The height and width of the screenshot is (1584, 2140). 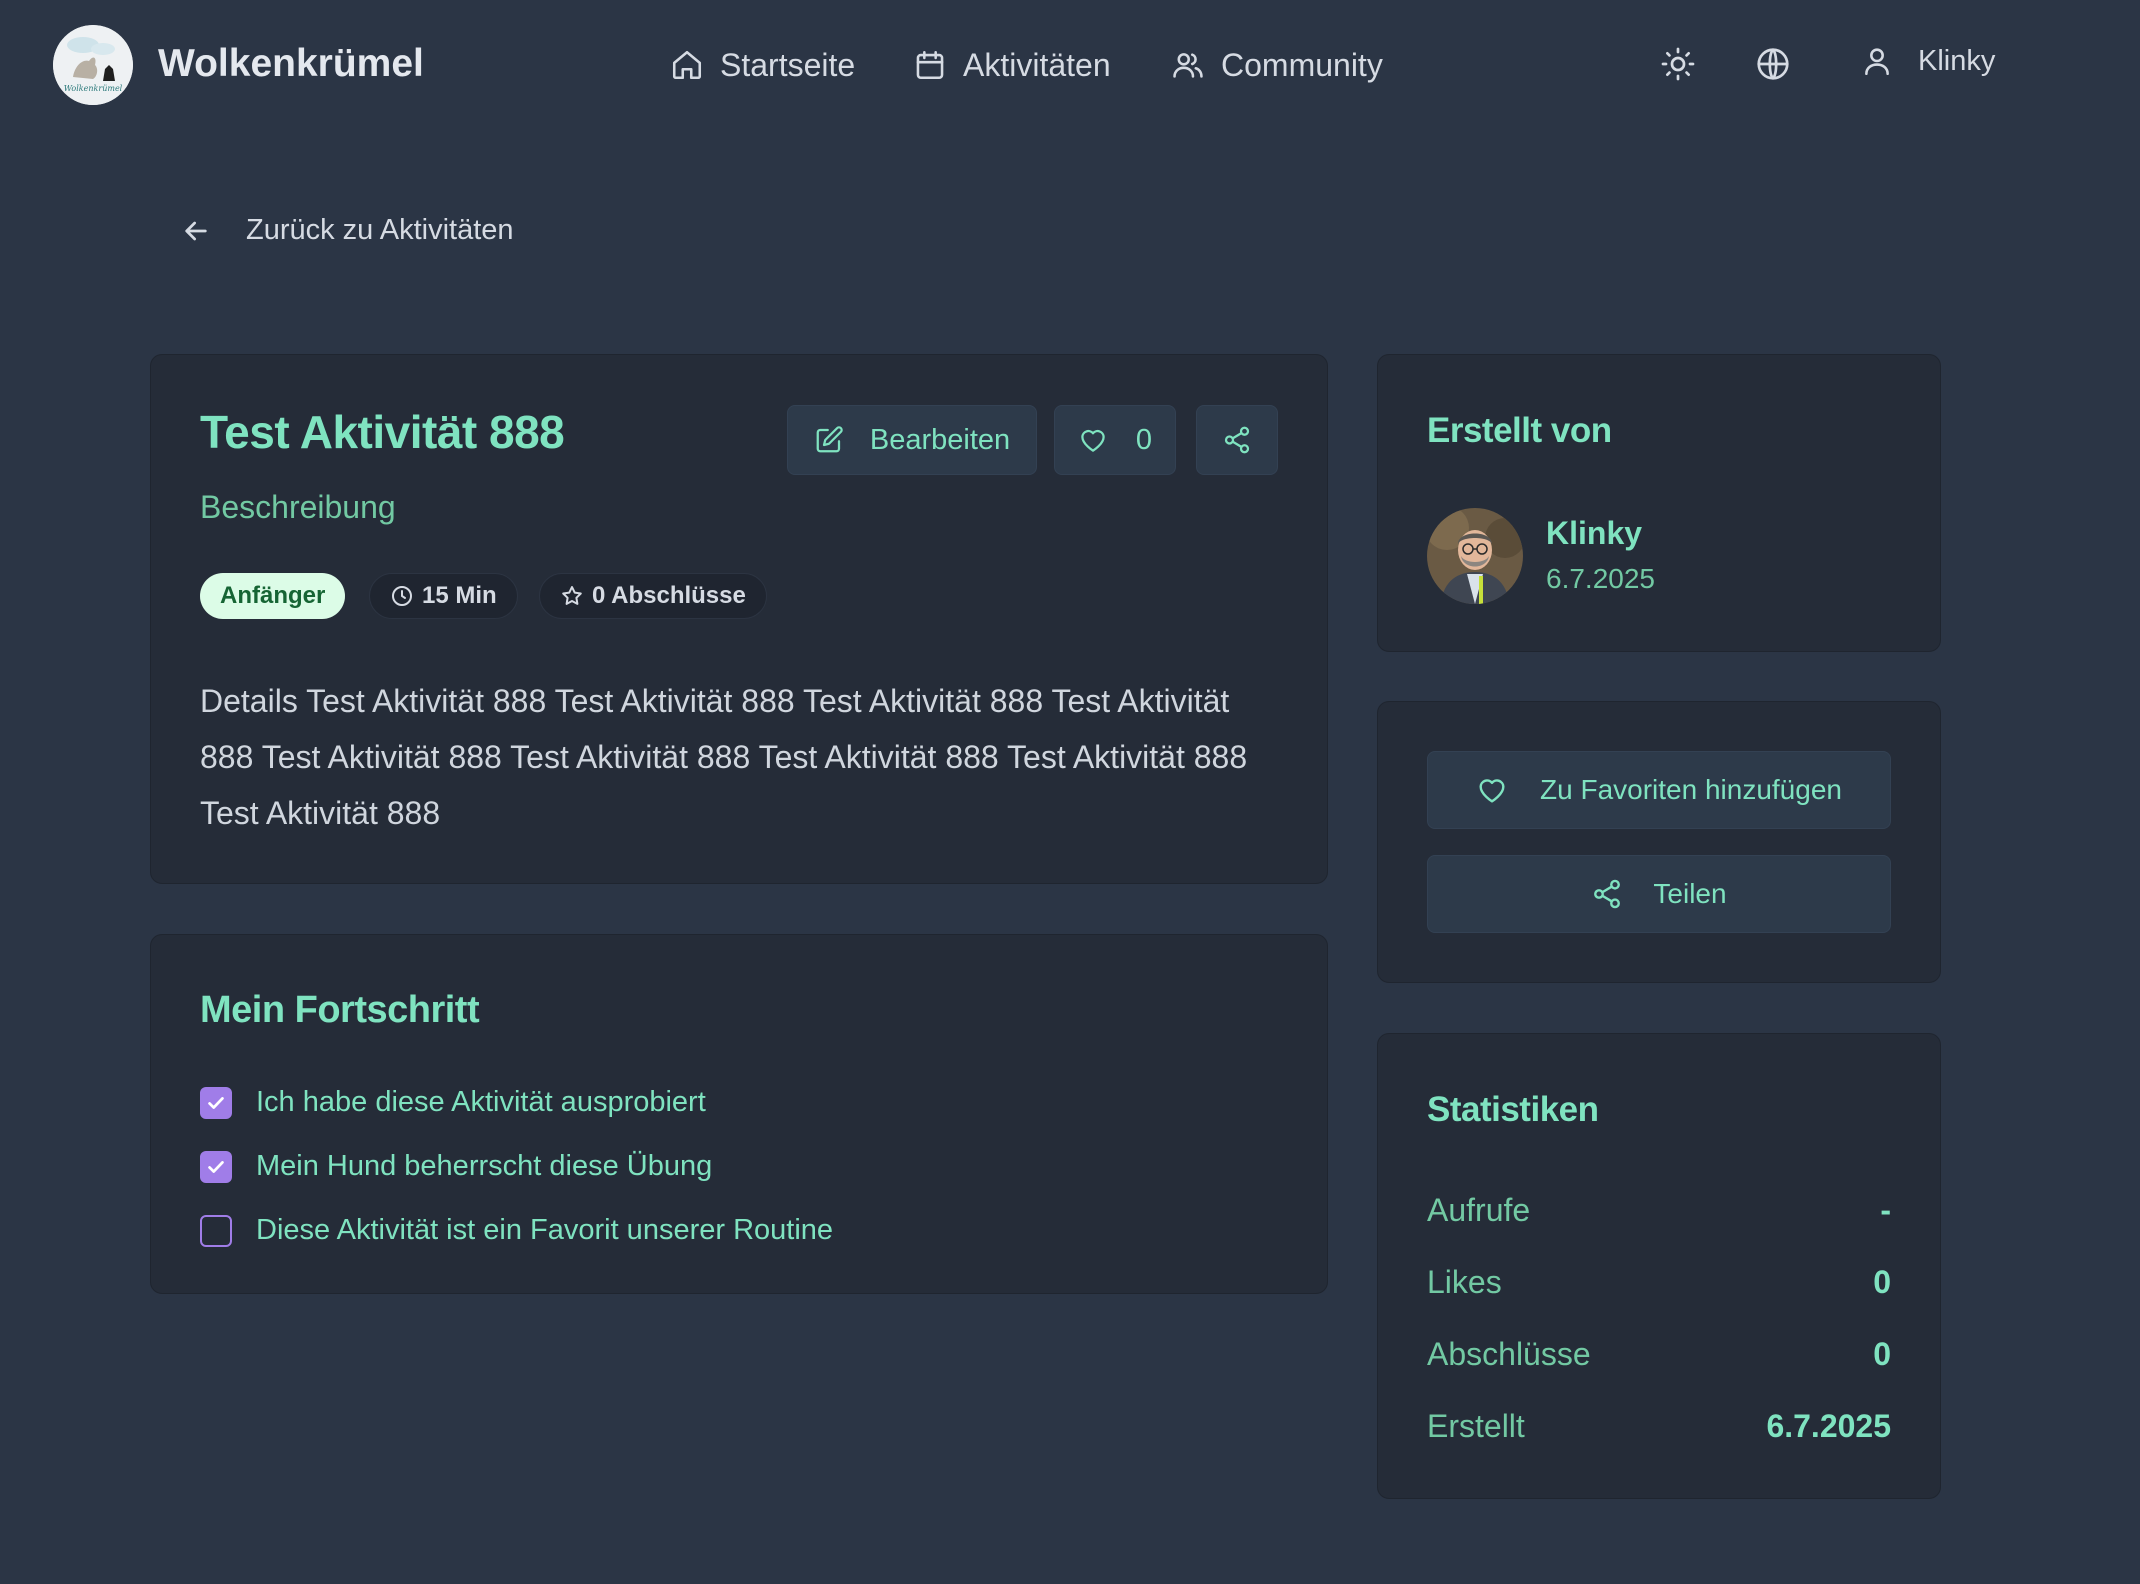 I want to click on user-name: Klinky, so click(x=1957, y=60).